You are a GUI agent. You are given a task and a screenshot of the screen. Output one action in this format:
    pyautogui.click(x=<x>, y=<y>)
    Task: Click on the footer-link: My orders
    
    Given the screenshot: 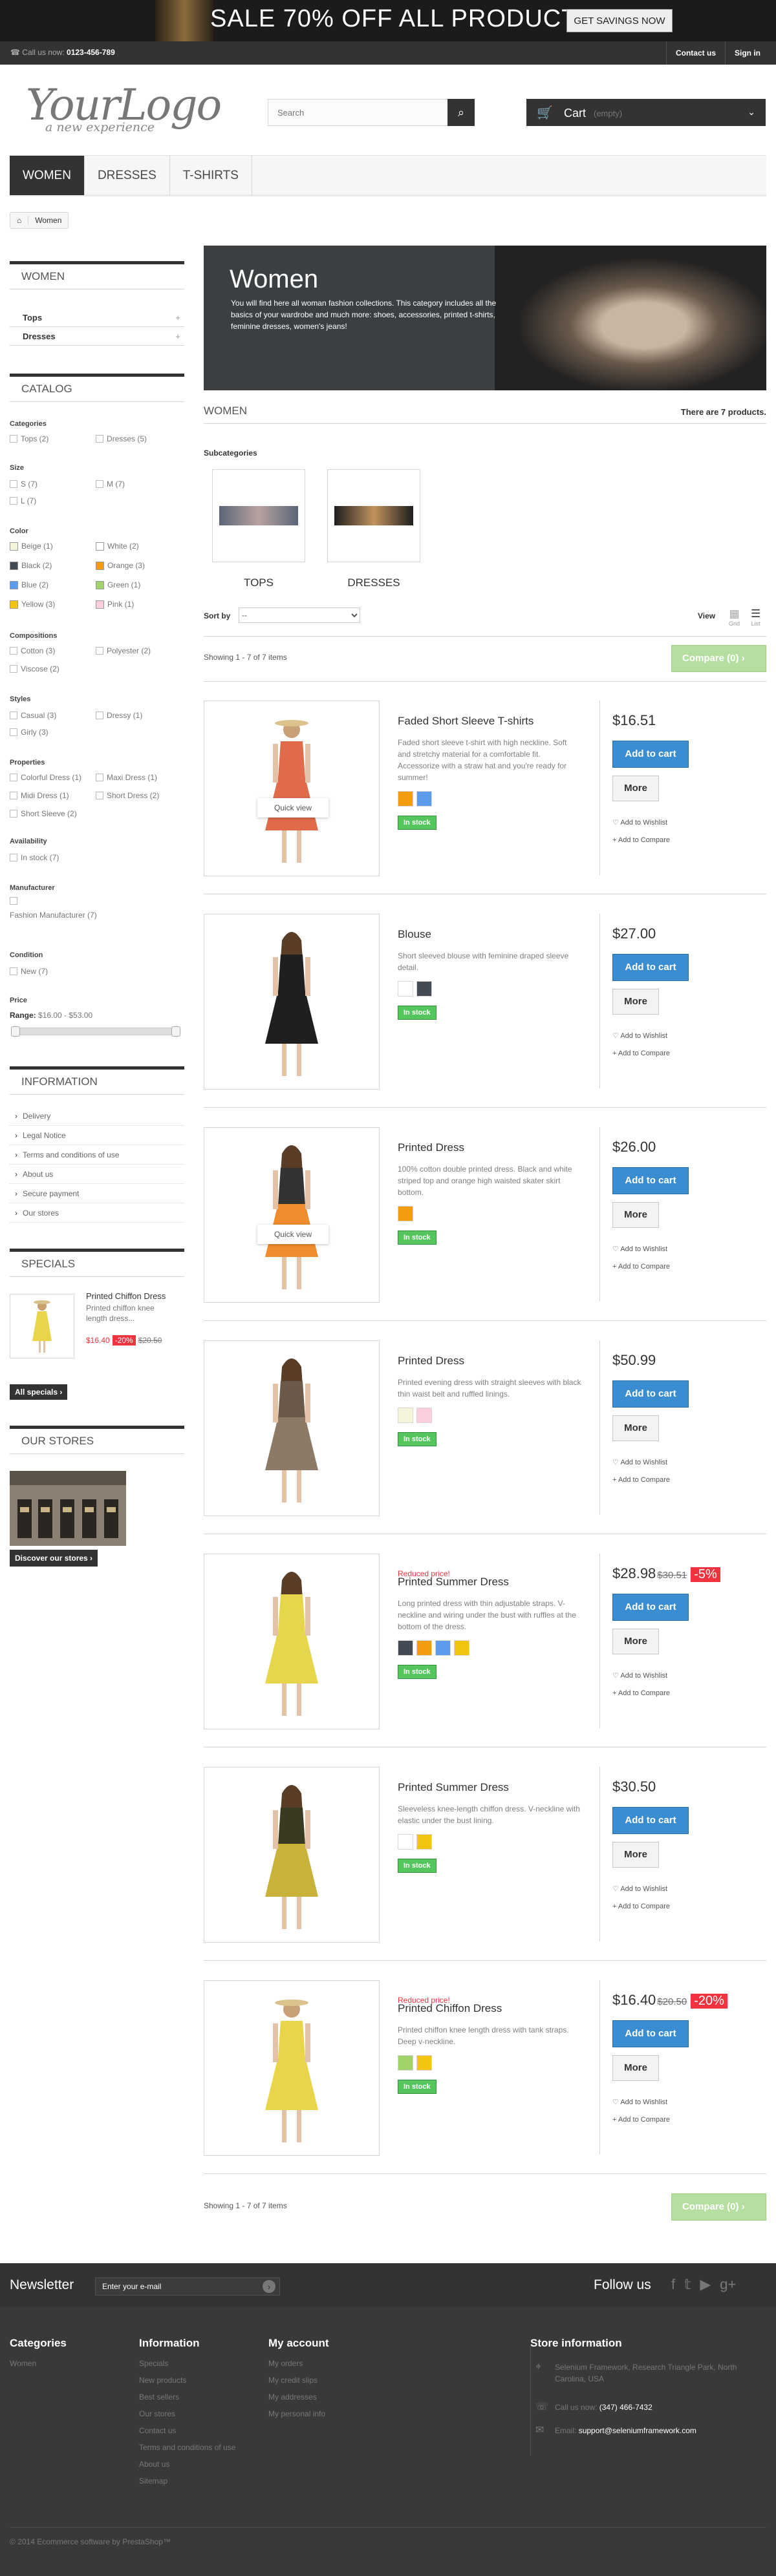 What is the action you would take?
    pyautogui.click(x=320, y=2363)
    